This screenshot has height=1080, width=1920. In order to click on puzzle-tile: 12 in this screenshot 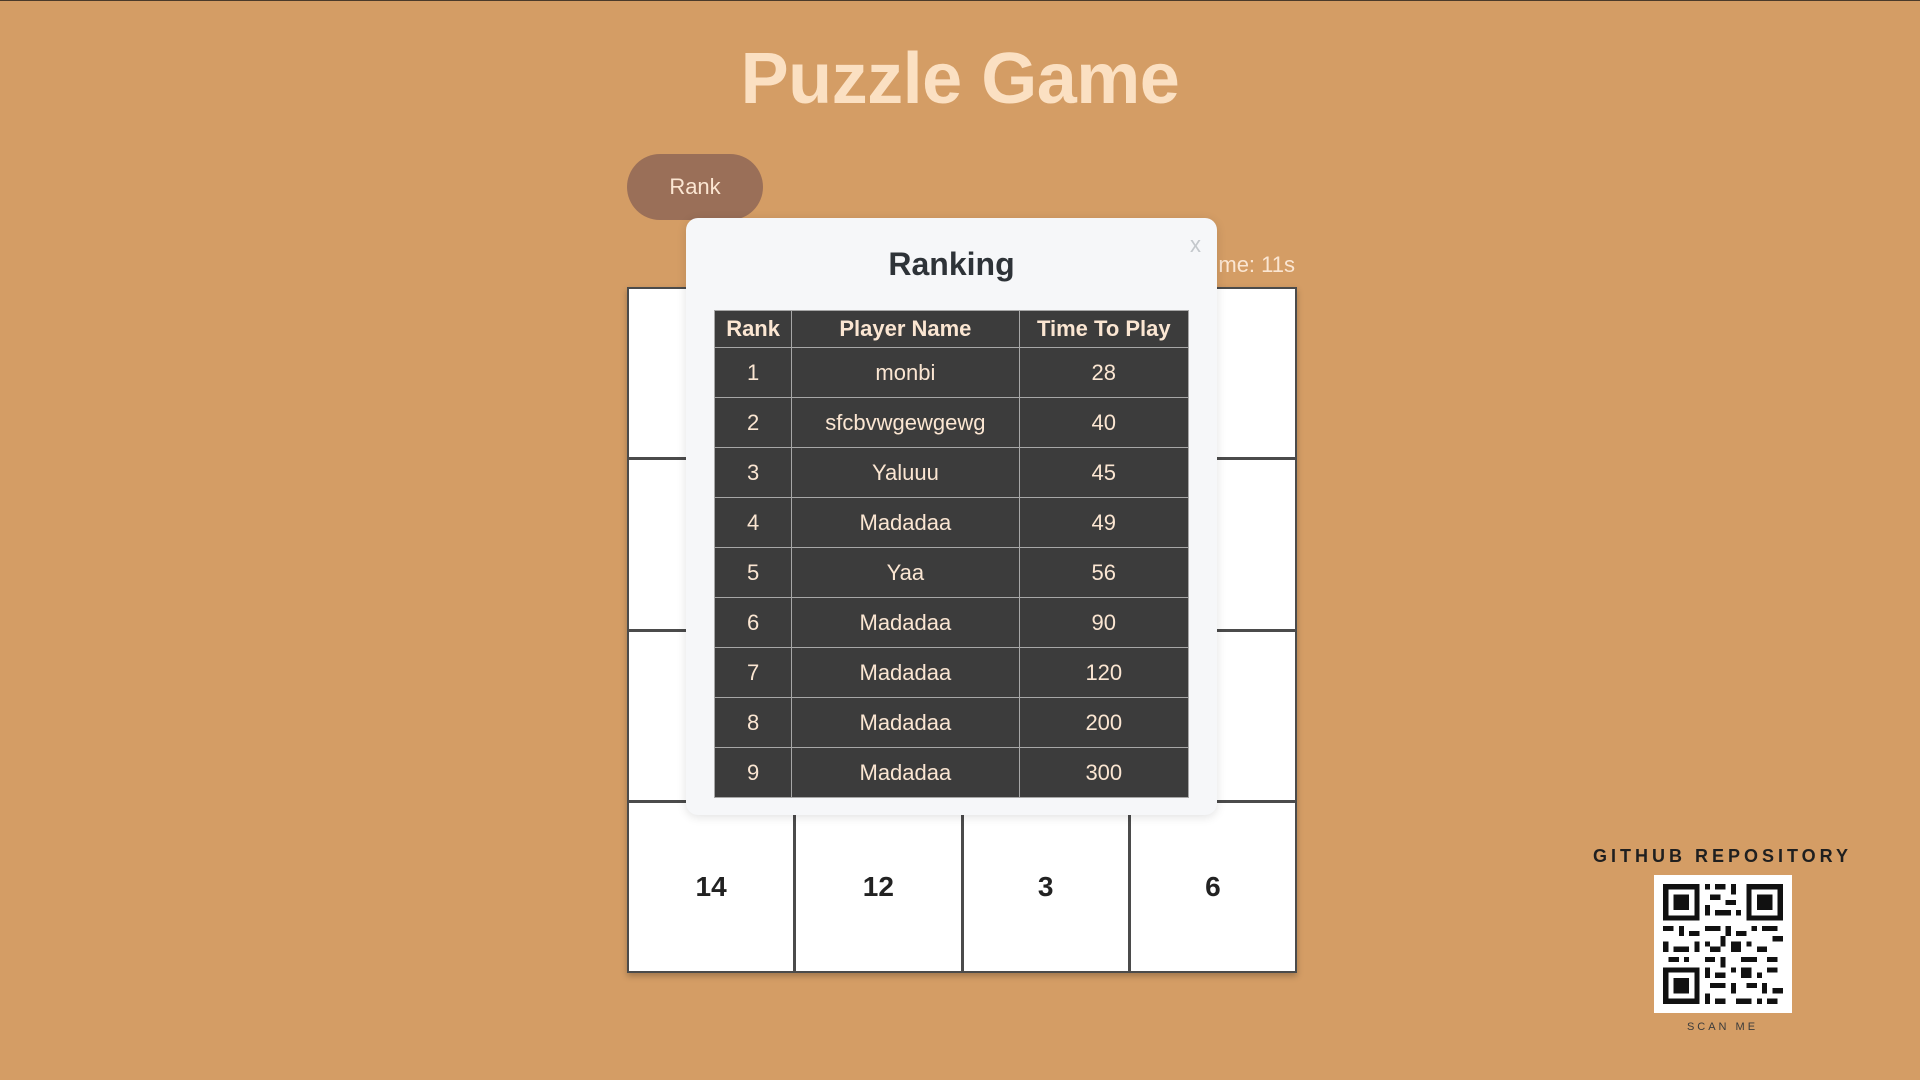, I will do `click(878, 886)`.